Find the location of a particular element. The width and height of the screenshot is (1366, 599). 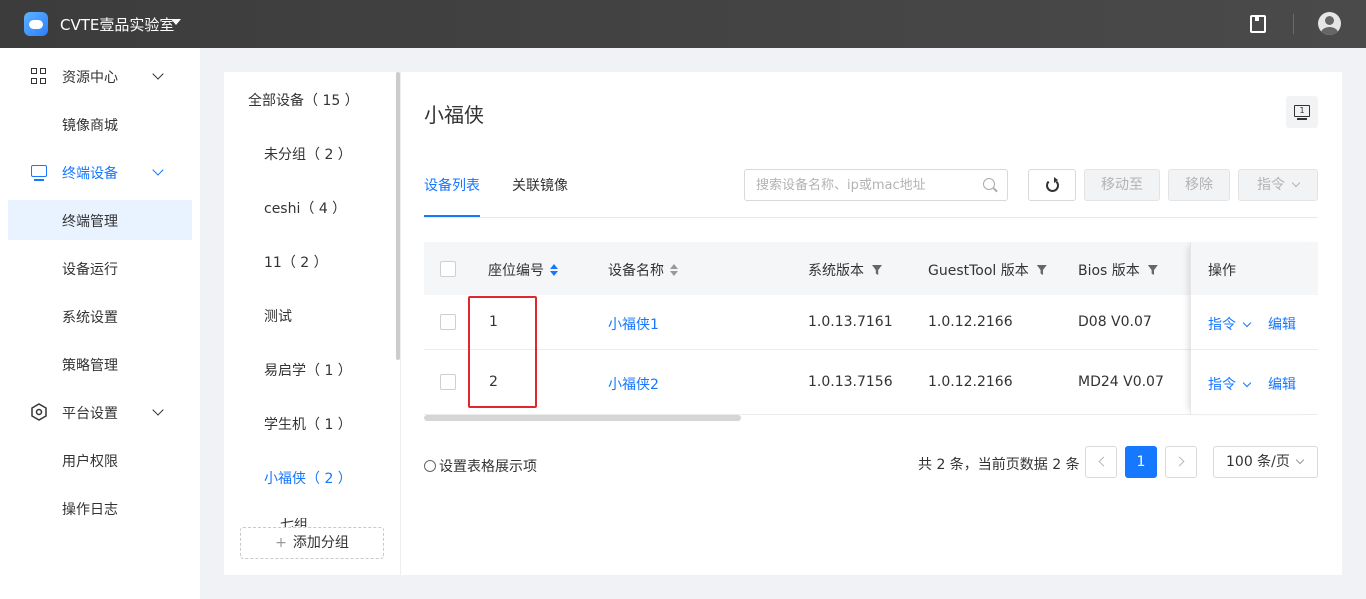

sidebar-item-terminal-management: 终端管理 is located at coordinates (100, 220).